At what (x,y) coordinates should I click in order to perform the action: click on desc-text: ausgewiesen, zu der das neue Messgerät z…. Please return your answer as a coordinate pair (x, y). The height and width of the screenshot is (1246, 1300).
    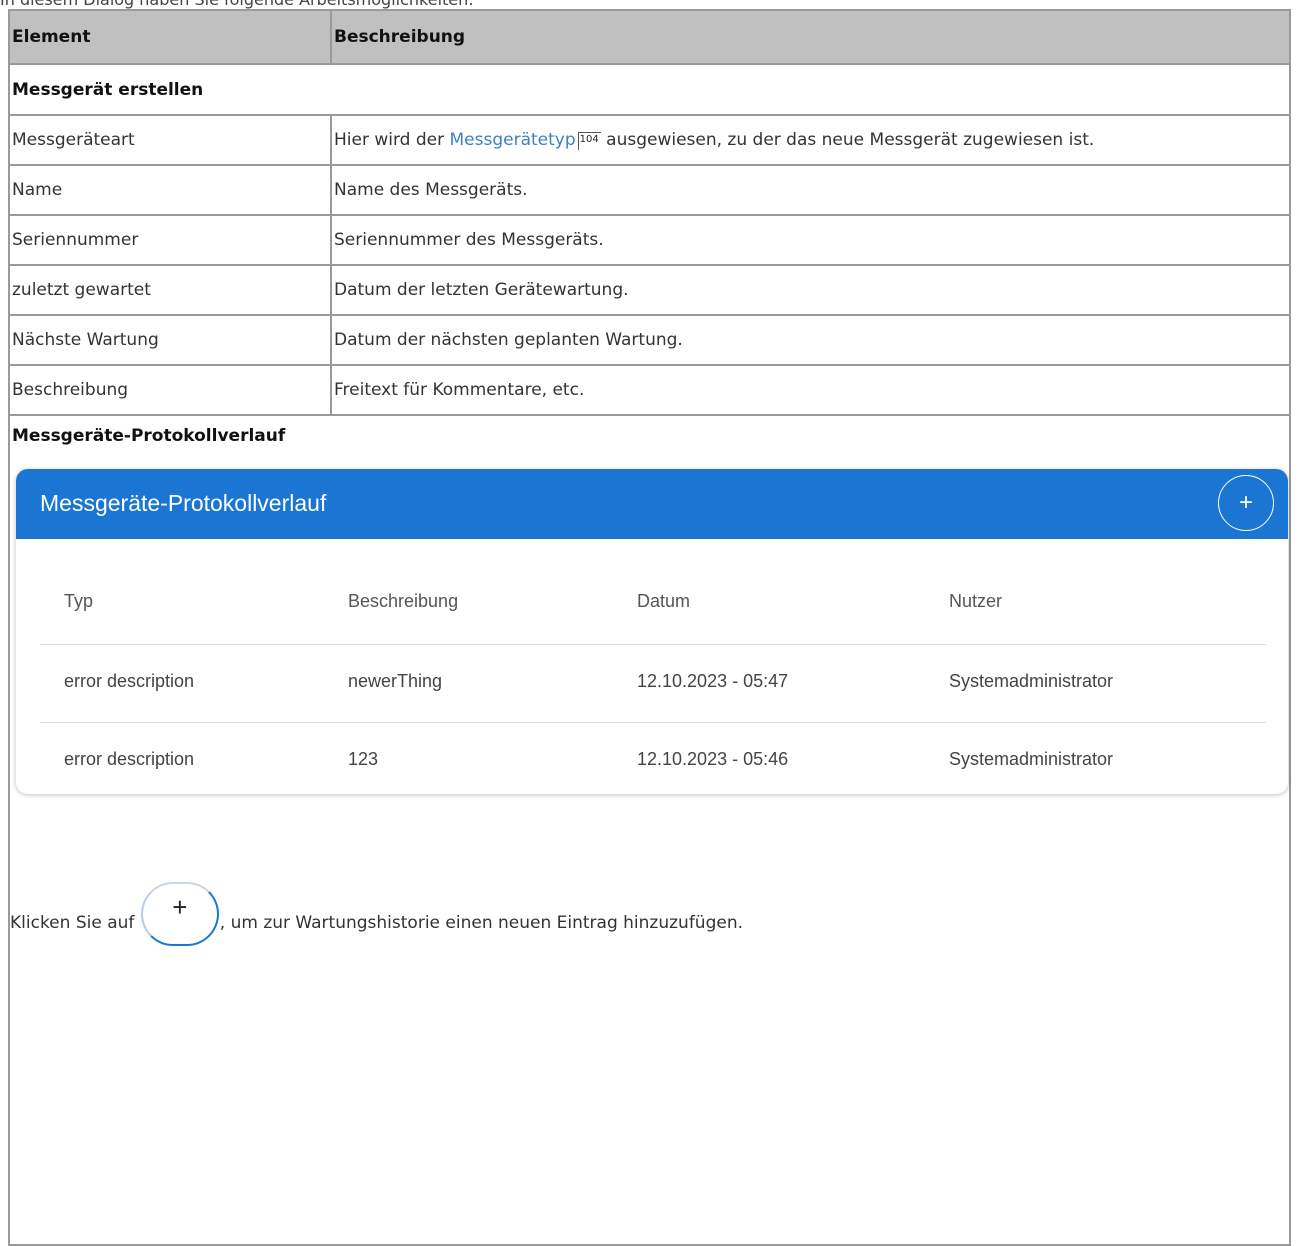
    Looking at the image, I should click on (847, 140).